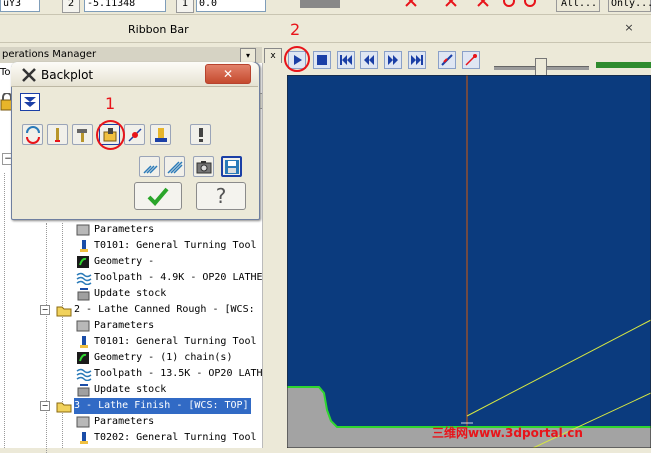 Image resolution: width=651 pixels, height=453 pixels. Describe the element at coordinates (507, 433) in the screenshot. I see `watermark: 三维网www.3dportal.cn` at that location.